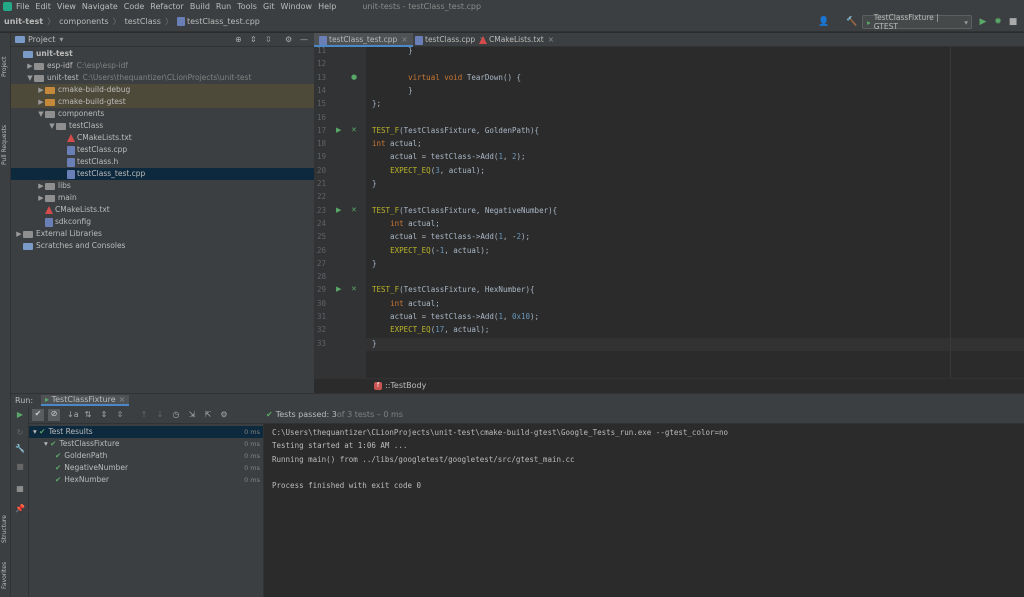 The height and width of the screenshot is (597, 1024). I want to click on history-icon: ◷, so click(176, 415).